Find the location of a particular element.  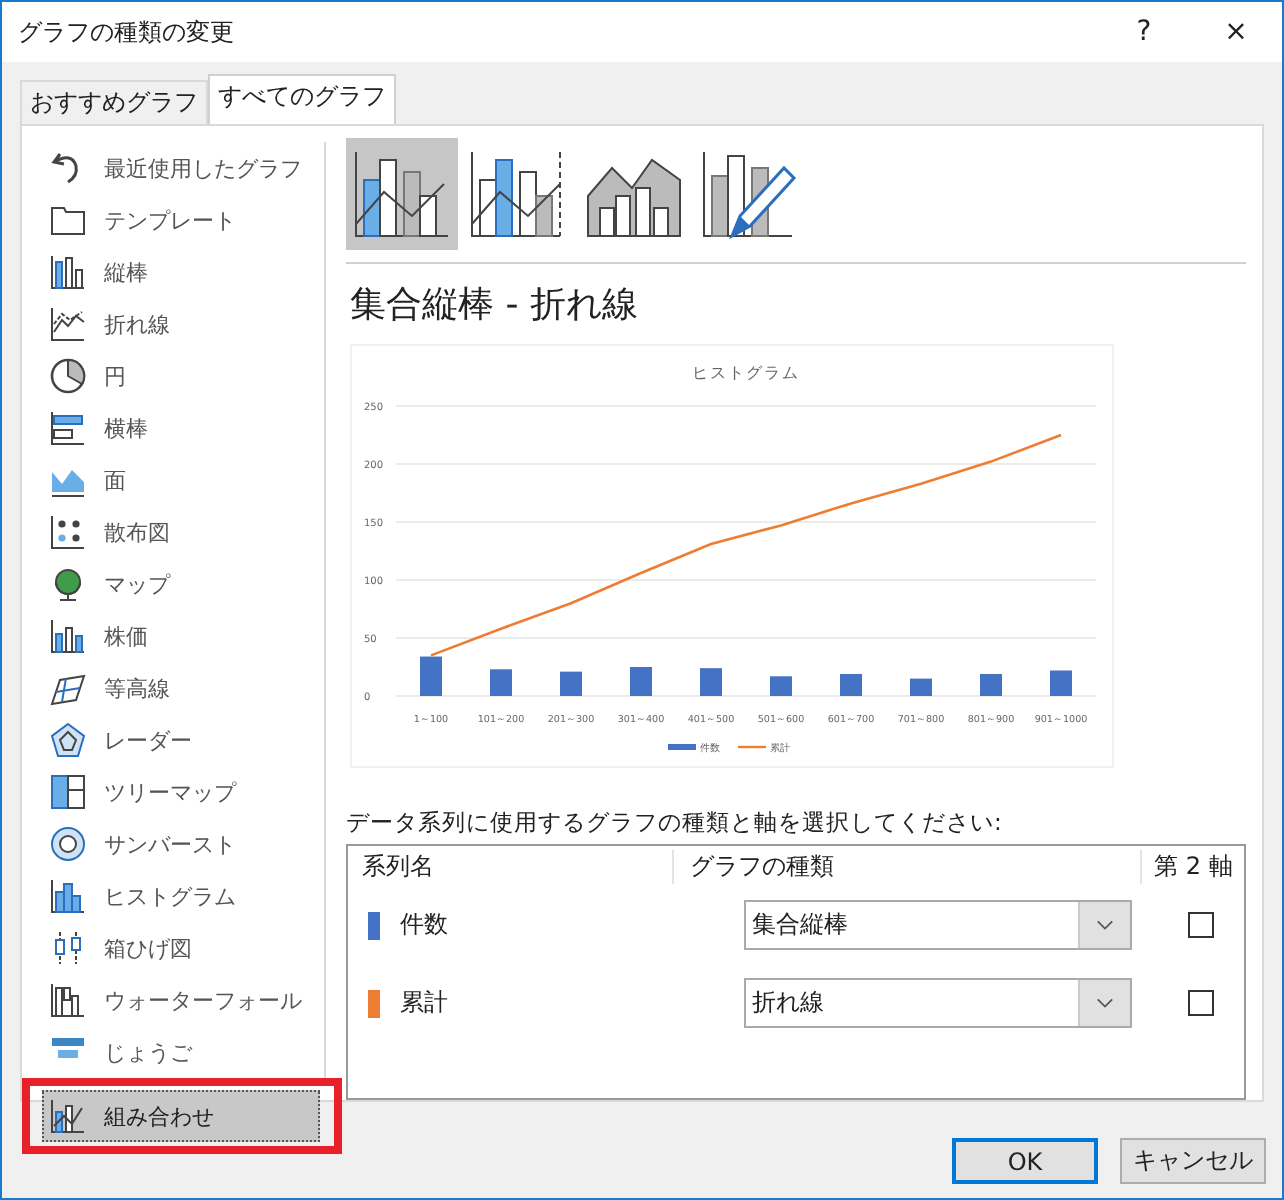

ok-button: OK is located at coordinates (1025, 1161).